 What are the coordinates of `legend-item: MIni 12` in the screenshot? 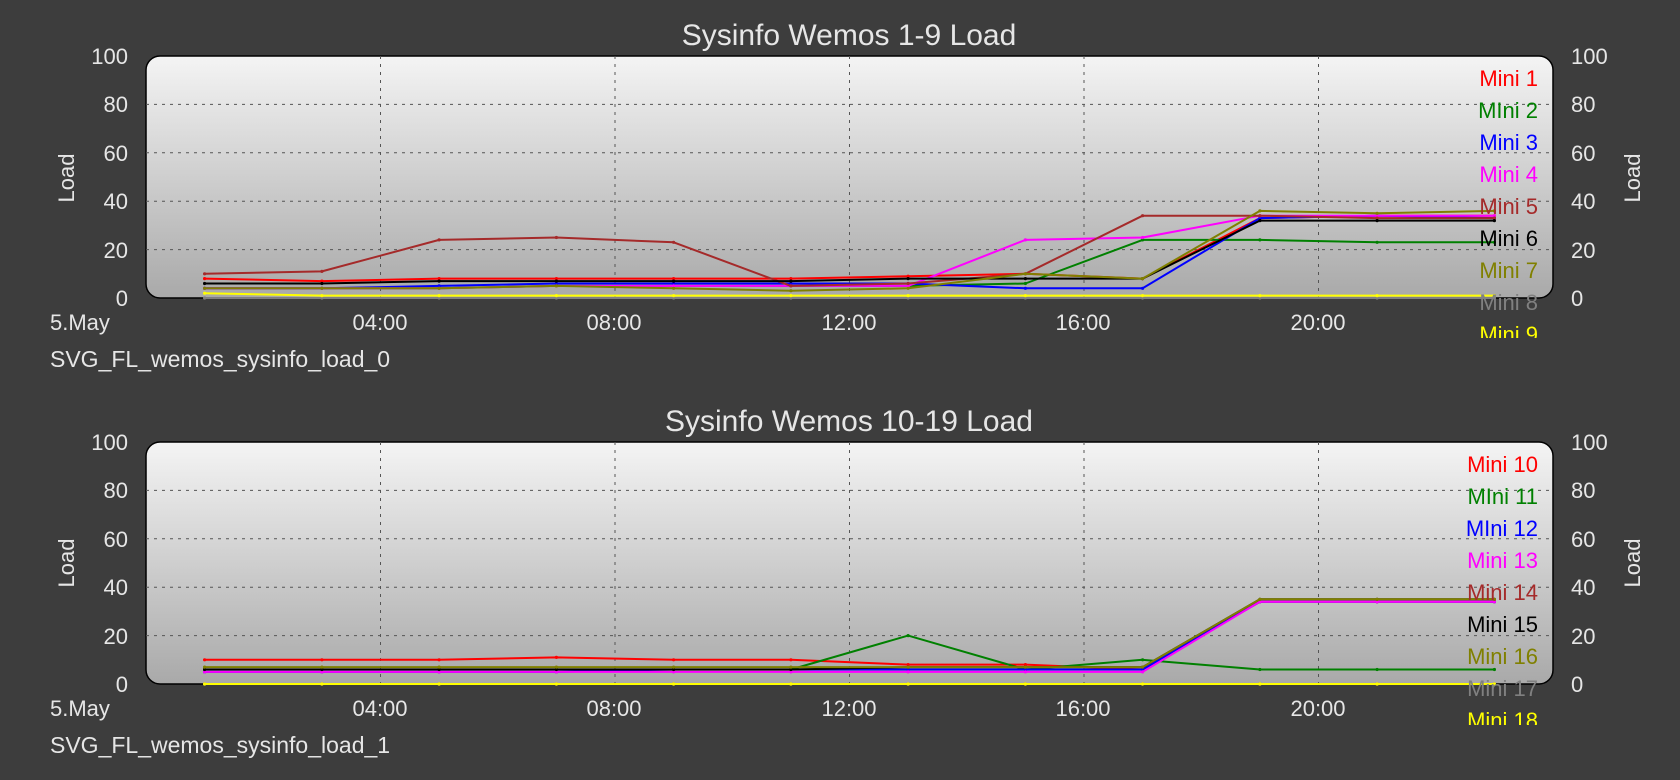 It's located at (1502, 528).